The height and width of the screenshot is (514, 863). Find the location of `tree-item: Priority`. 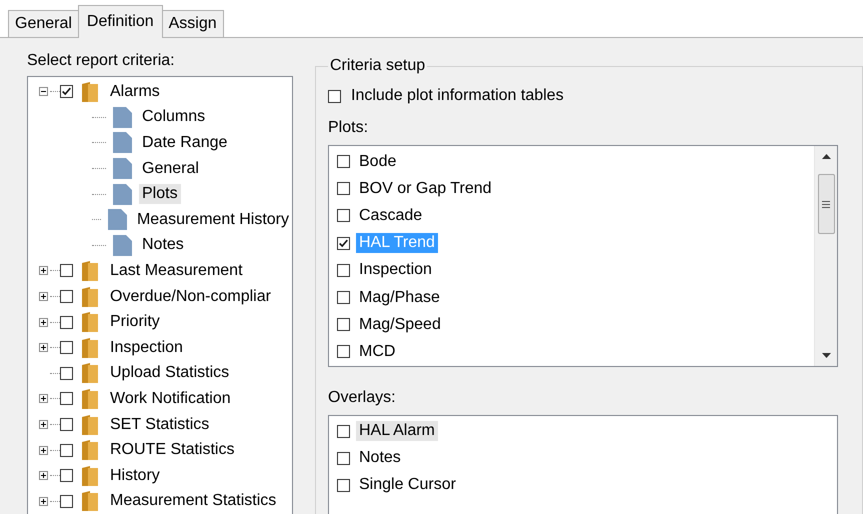

tree-item: Priority is located at coordinates (135, 322).